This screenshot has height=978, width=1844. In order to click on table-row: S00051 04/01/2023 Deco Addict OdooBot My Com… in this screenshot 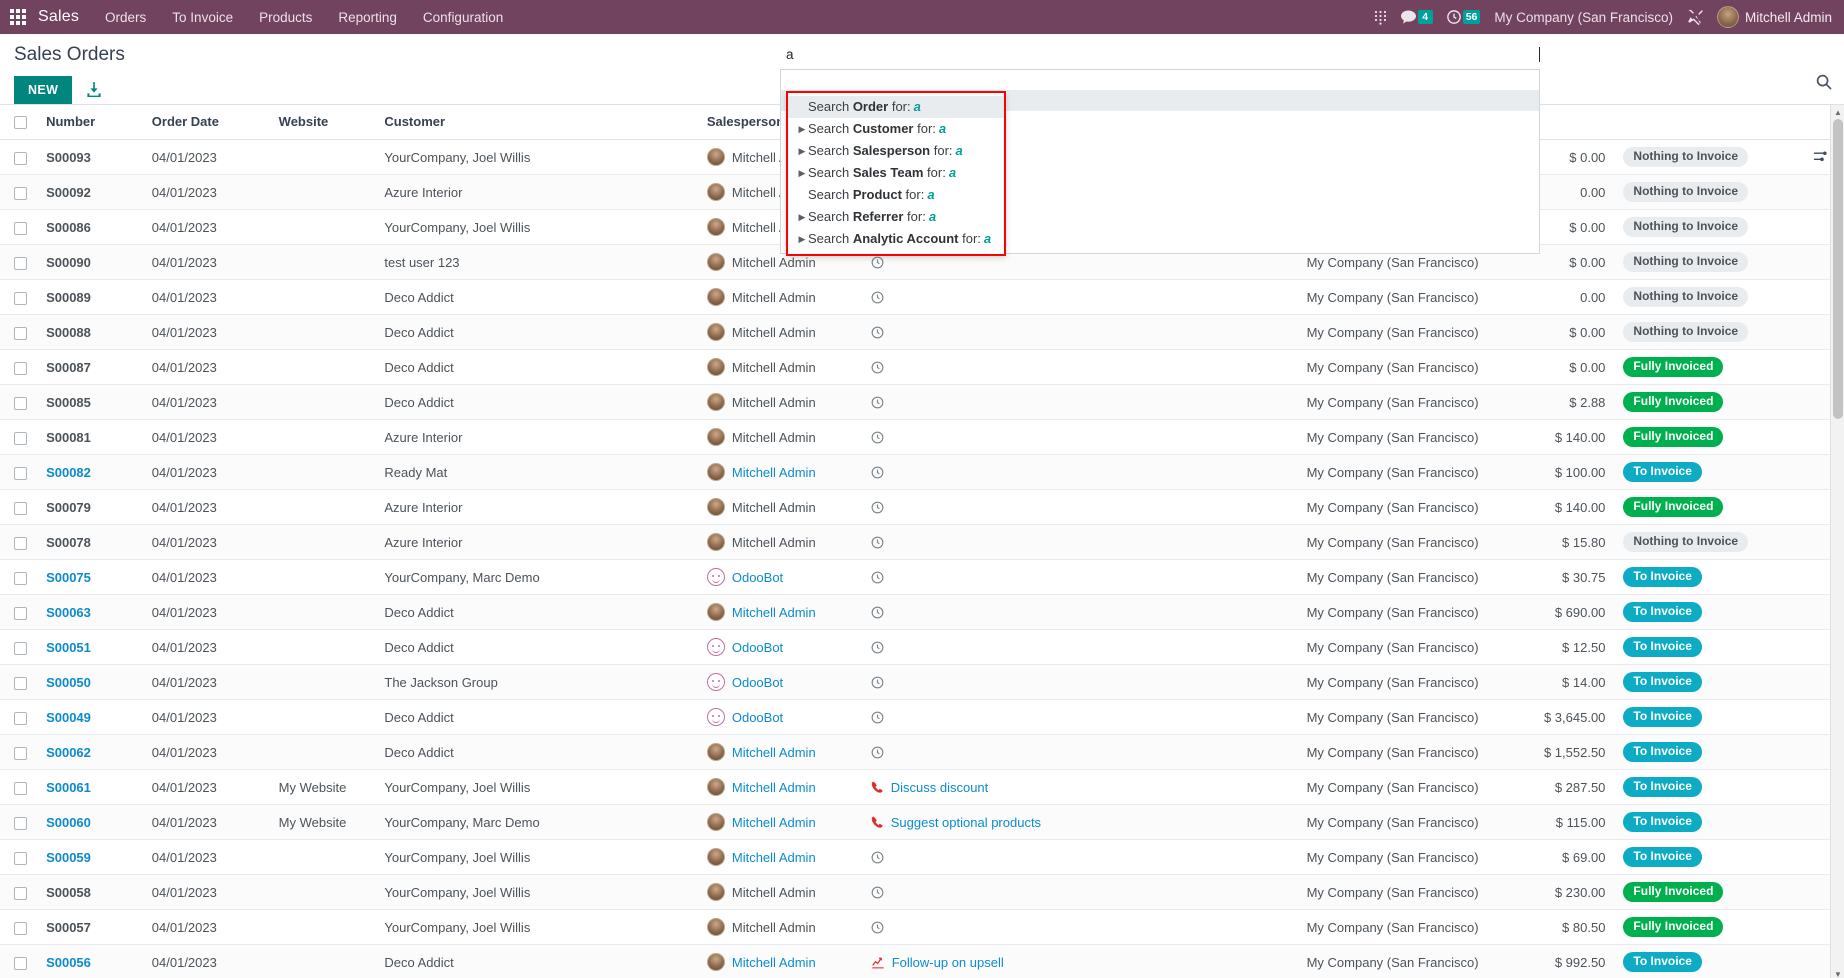, I will do `click(922, 647)`.